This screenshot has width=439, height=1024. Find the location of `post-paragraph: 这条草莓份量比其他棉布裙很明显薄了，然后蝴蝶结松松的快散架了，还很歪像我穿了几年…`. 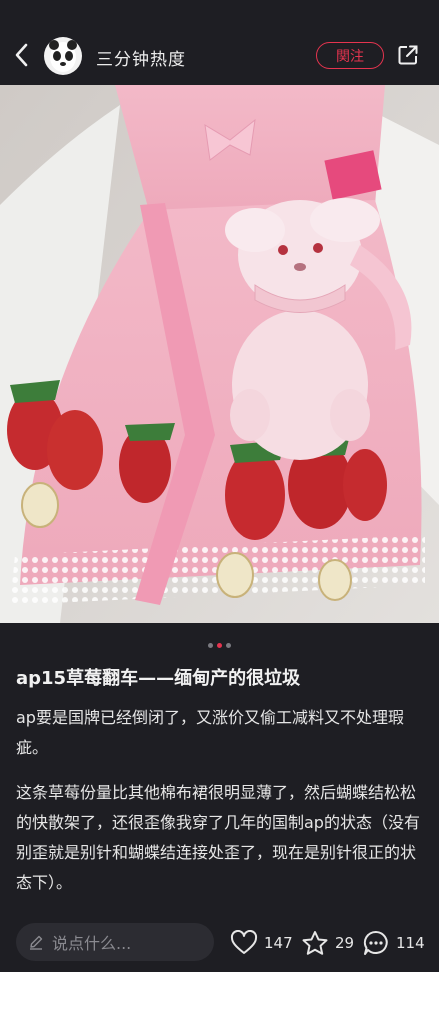

post-paragraph: 这条草莓份量比其他棉布裙很明显薄了，然后蝴蝶结松松的快散架了，还很歪像我穿了几年… is located at coordinates (218, 837).